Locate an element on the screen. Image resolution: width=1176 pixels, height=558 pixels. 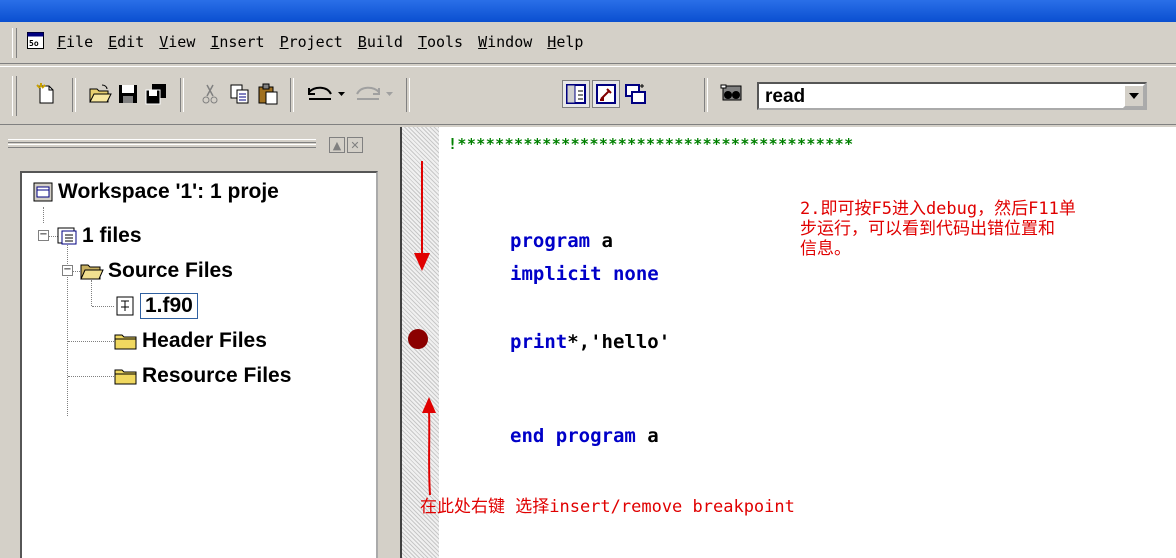
save-all-icon is located at coordinates (156, 94).